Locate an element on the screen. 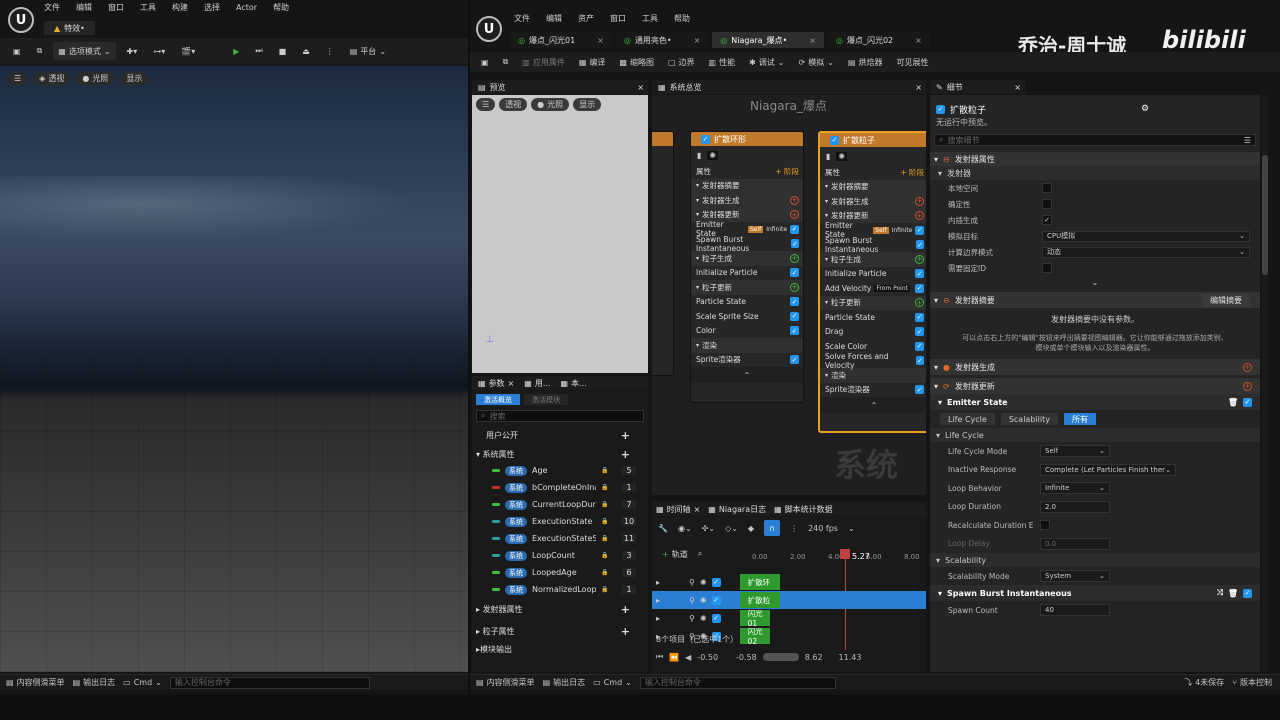 This screenshot has width=1280, height=720. filter-active-button: 激活概览 is located at coordinates (498, 399).